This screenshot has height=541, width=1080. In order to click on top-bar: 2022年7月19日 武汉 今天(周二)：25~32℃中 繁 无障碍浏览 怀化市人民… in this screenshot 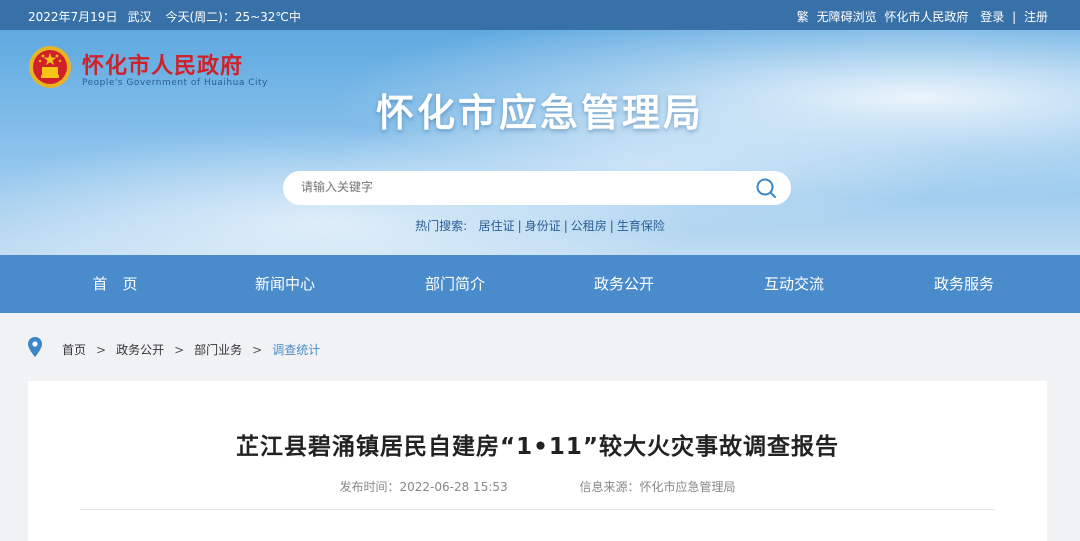, I will do `click(540, 15)`.